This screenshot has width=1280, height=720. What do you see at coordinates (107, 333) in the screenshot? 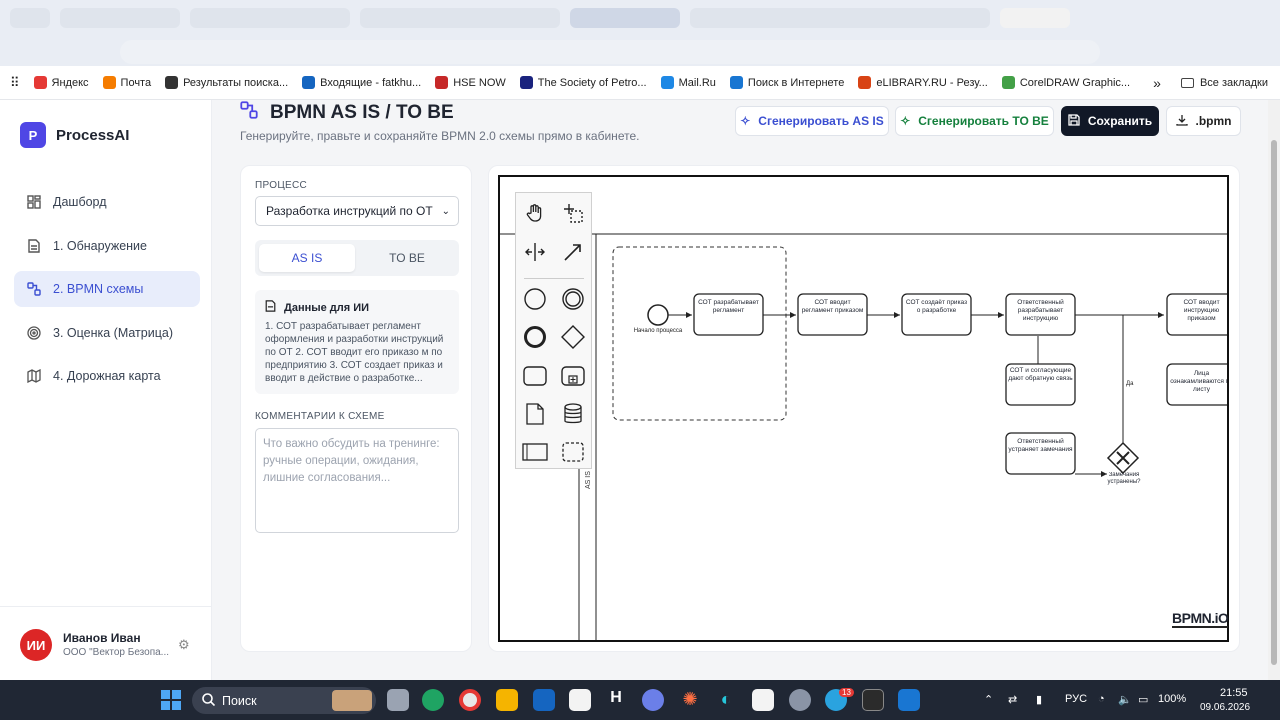
I see `sidebar-item-assessment: 3. Оценка (Матрица)` at bounding box center [107, 333].